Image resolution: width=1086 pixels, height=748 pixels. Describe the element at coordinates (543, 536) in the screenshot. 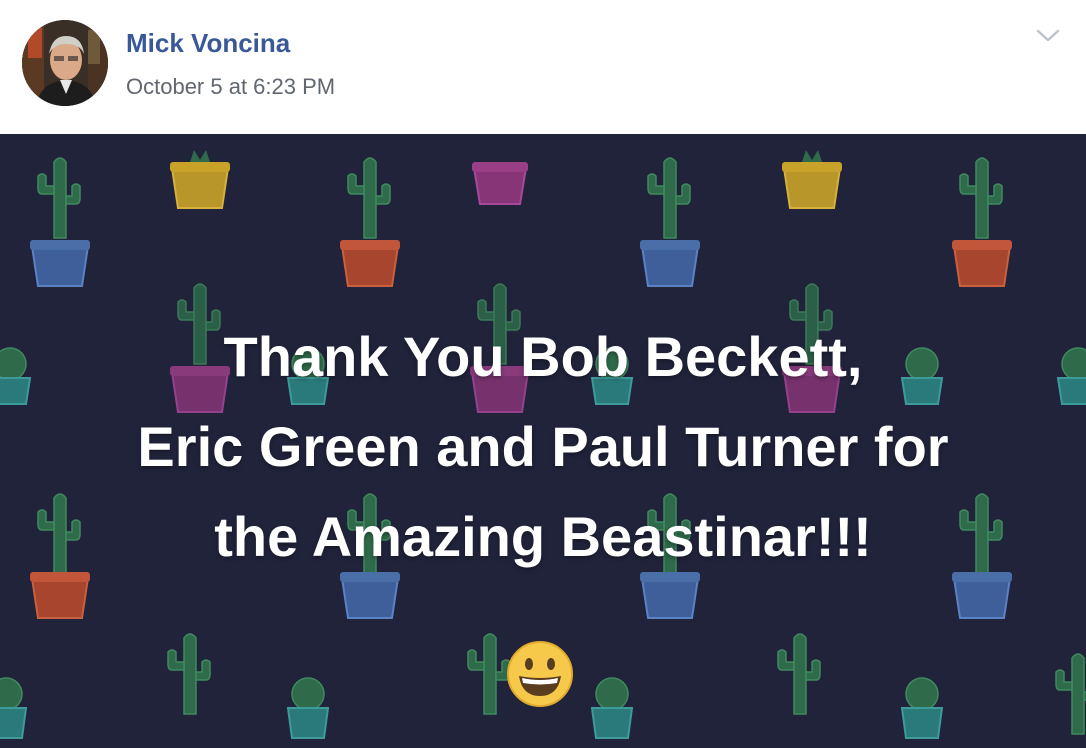

I see `message-line: the Amazing Beastinar!!!` at that location.